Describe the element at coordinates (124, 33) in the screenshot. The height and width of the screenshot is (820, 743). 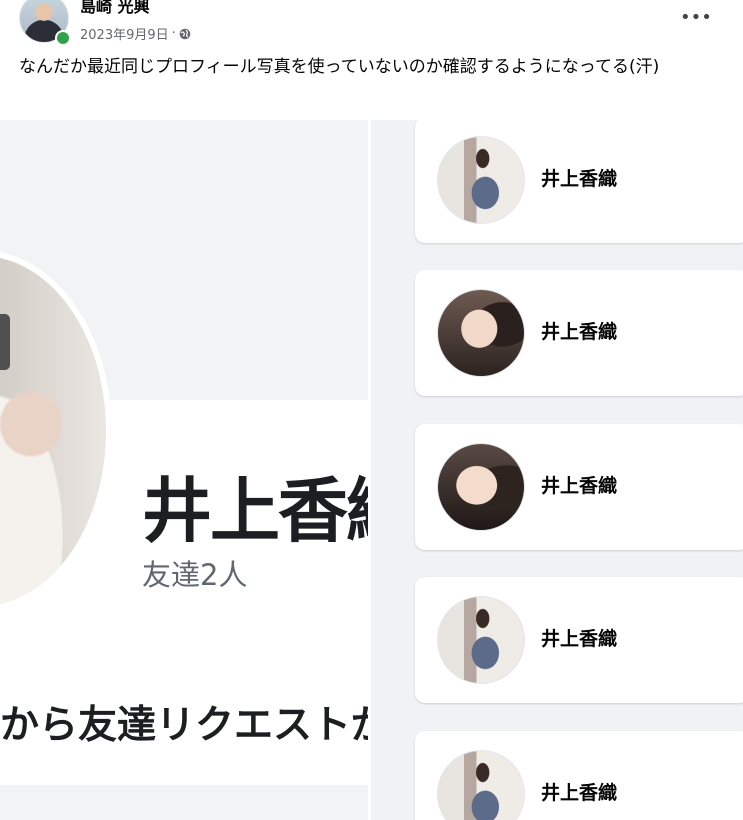
I see `post-date: 2023年9月9日` at that location.